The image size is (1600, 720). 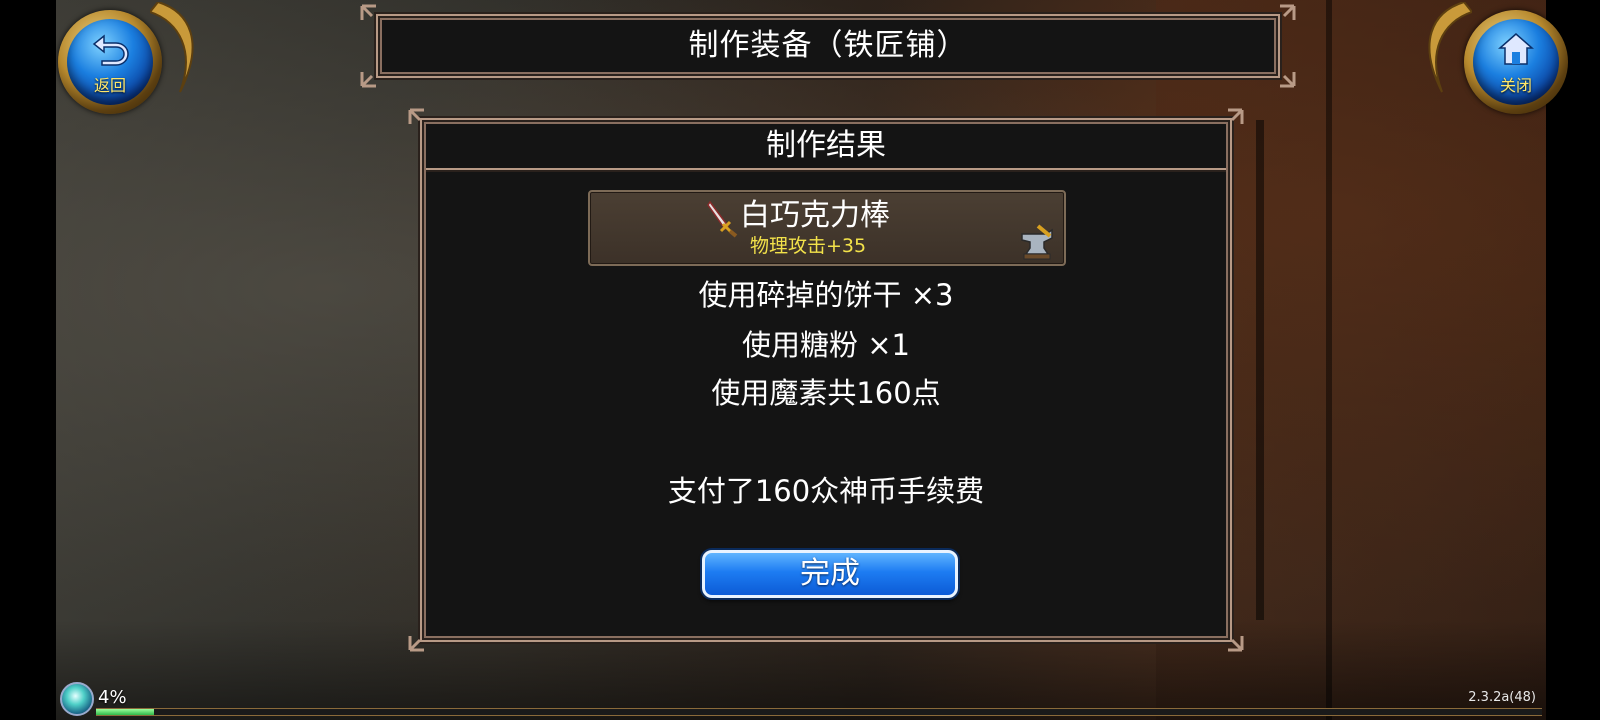 I want to click on material-line: 使用糖粉 ×1, so click(x=826, y=345).